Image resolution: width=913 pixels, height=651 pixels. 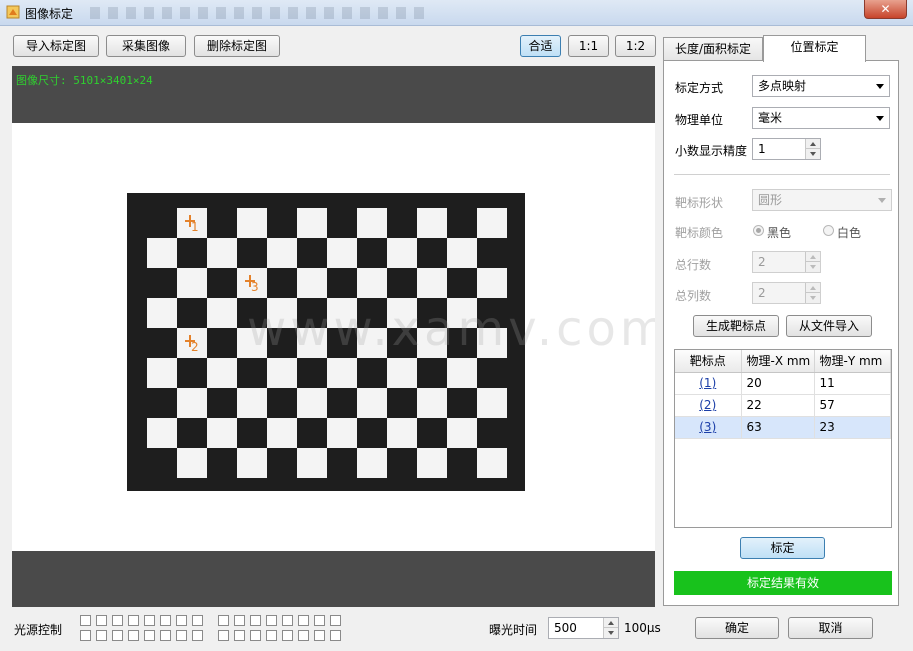 What do you see at coordinates (778, 427) in the screenshot?
I see `physical-x-cell: 63` at bounding box center [778, 427].